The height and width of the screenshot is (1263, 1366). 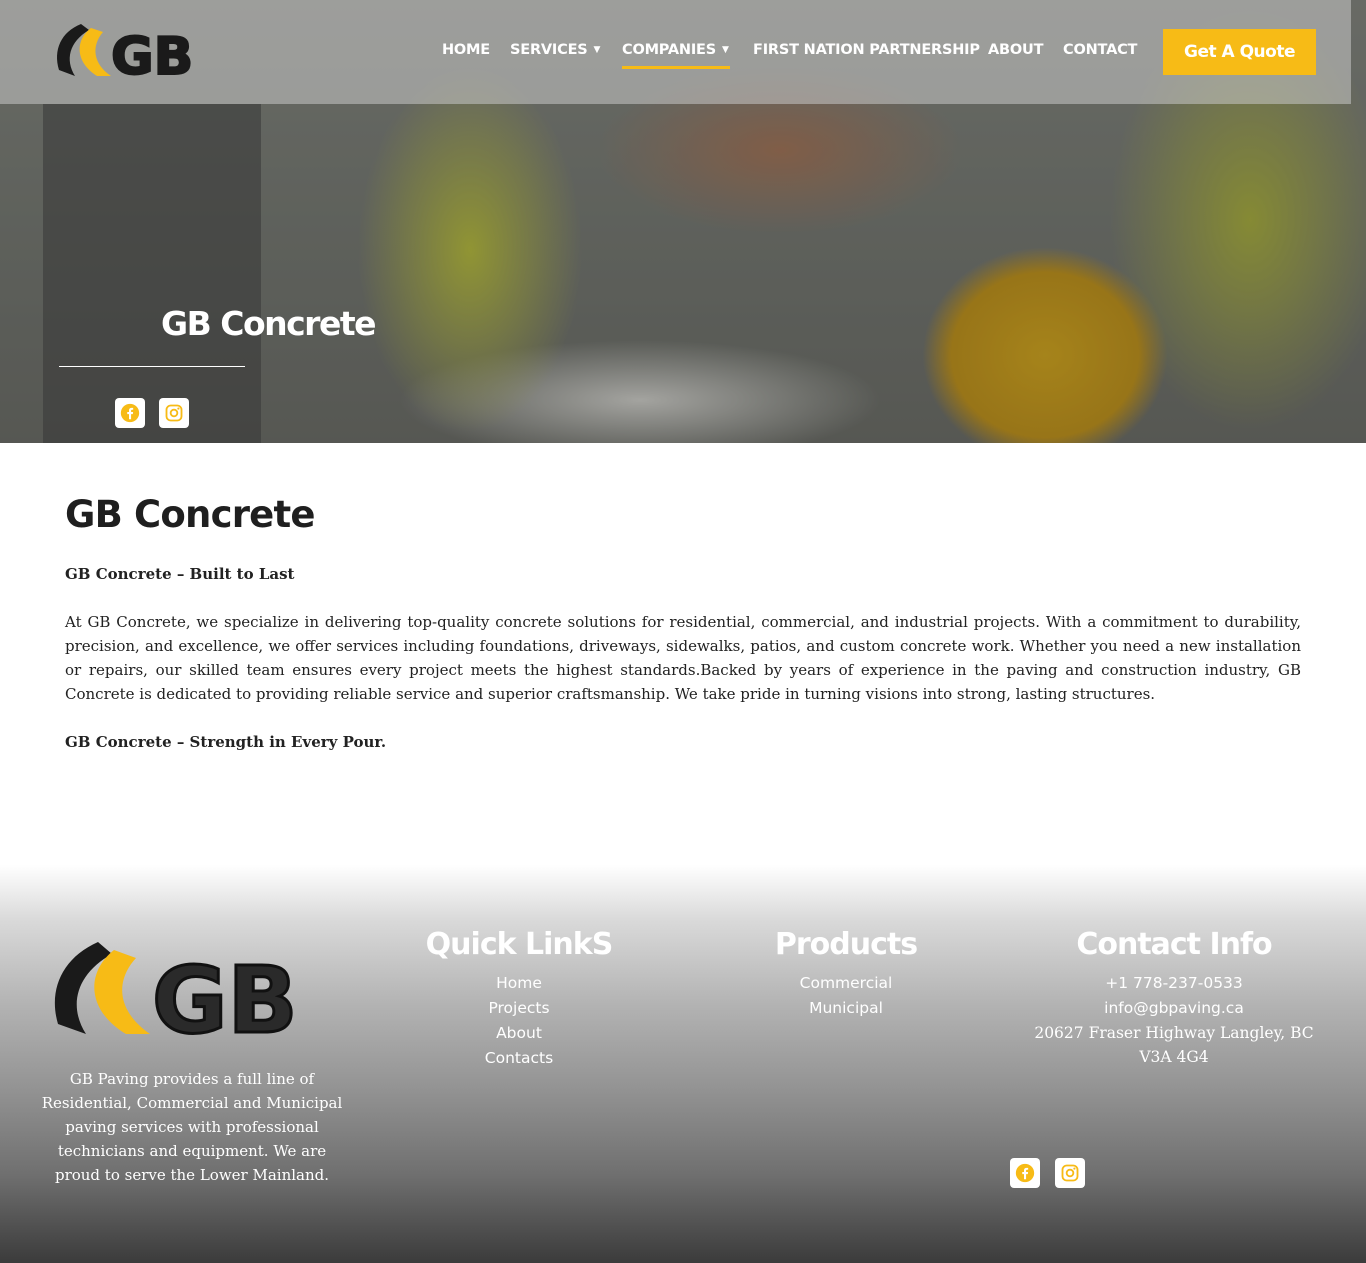 I want to click on footer-email: info@gbpaving.ca, so click(x=1174, y=1008).